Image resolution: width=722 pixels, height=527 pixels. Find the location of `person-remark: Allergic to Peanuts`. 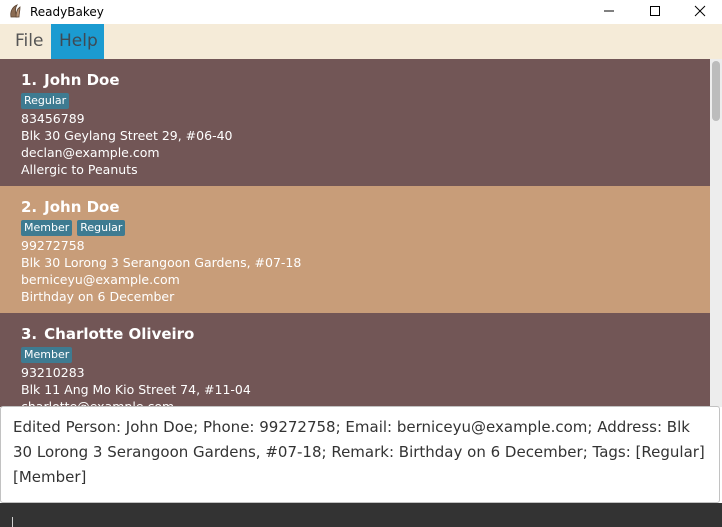

person-remark: Allergic to Peanuts is located at coordinates (79, 169).